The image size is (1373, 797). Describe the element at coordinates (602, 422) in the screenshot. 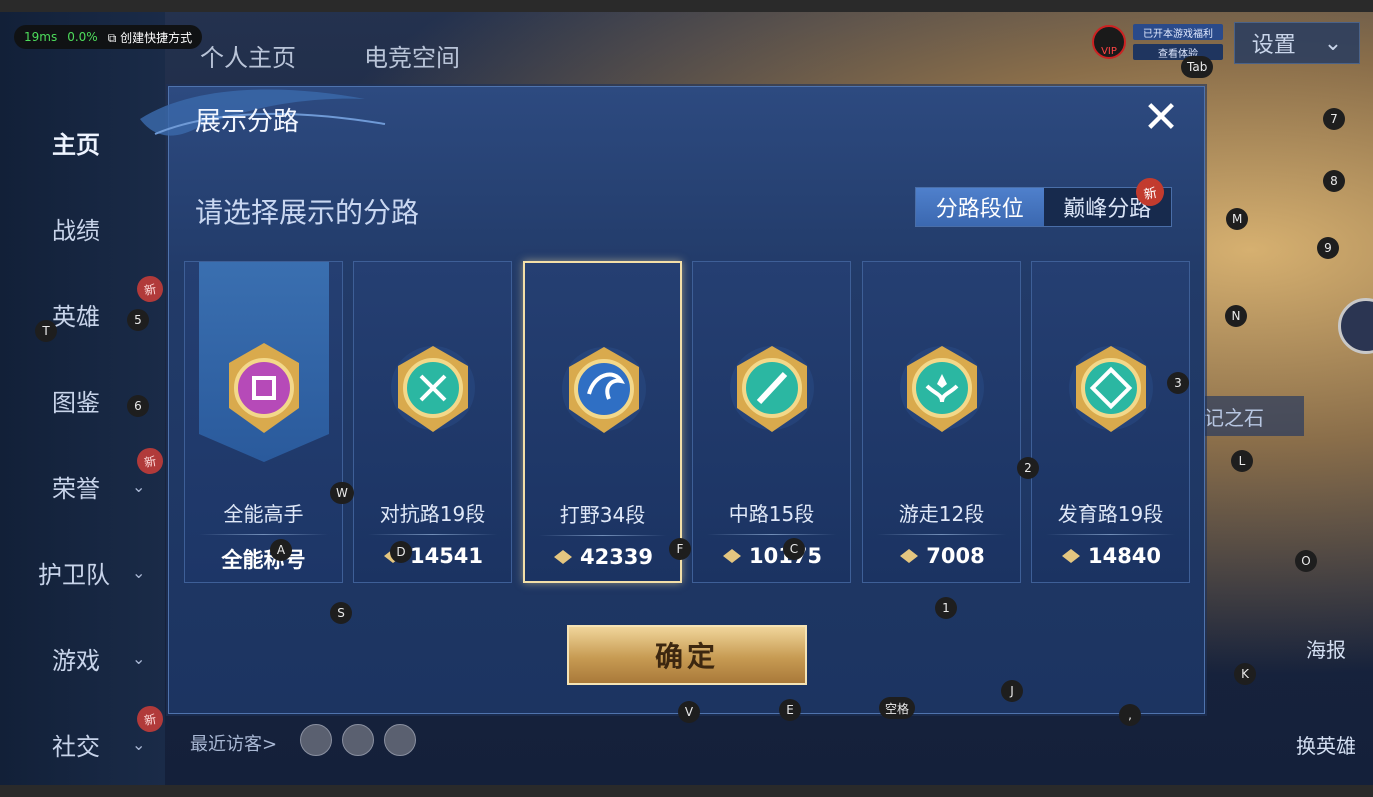

I see `lane-card-jungle: 打野34段 42339` at that location.